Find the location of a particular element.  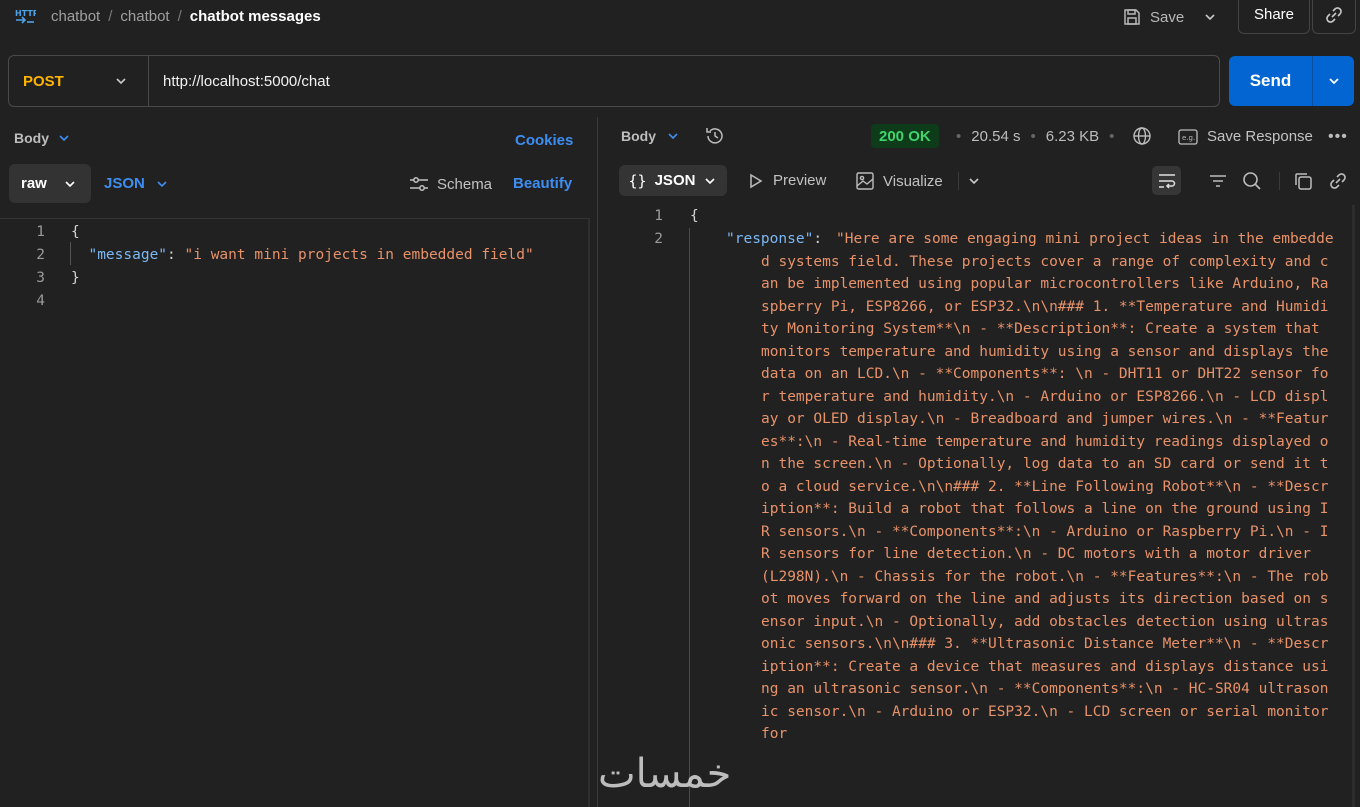

send-options-button is located at coordinates (1333, 81).